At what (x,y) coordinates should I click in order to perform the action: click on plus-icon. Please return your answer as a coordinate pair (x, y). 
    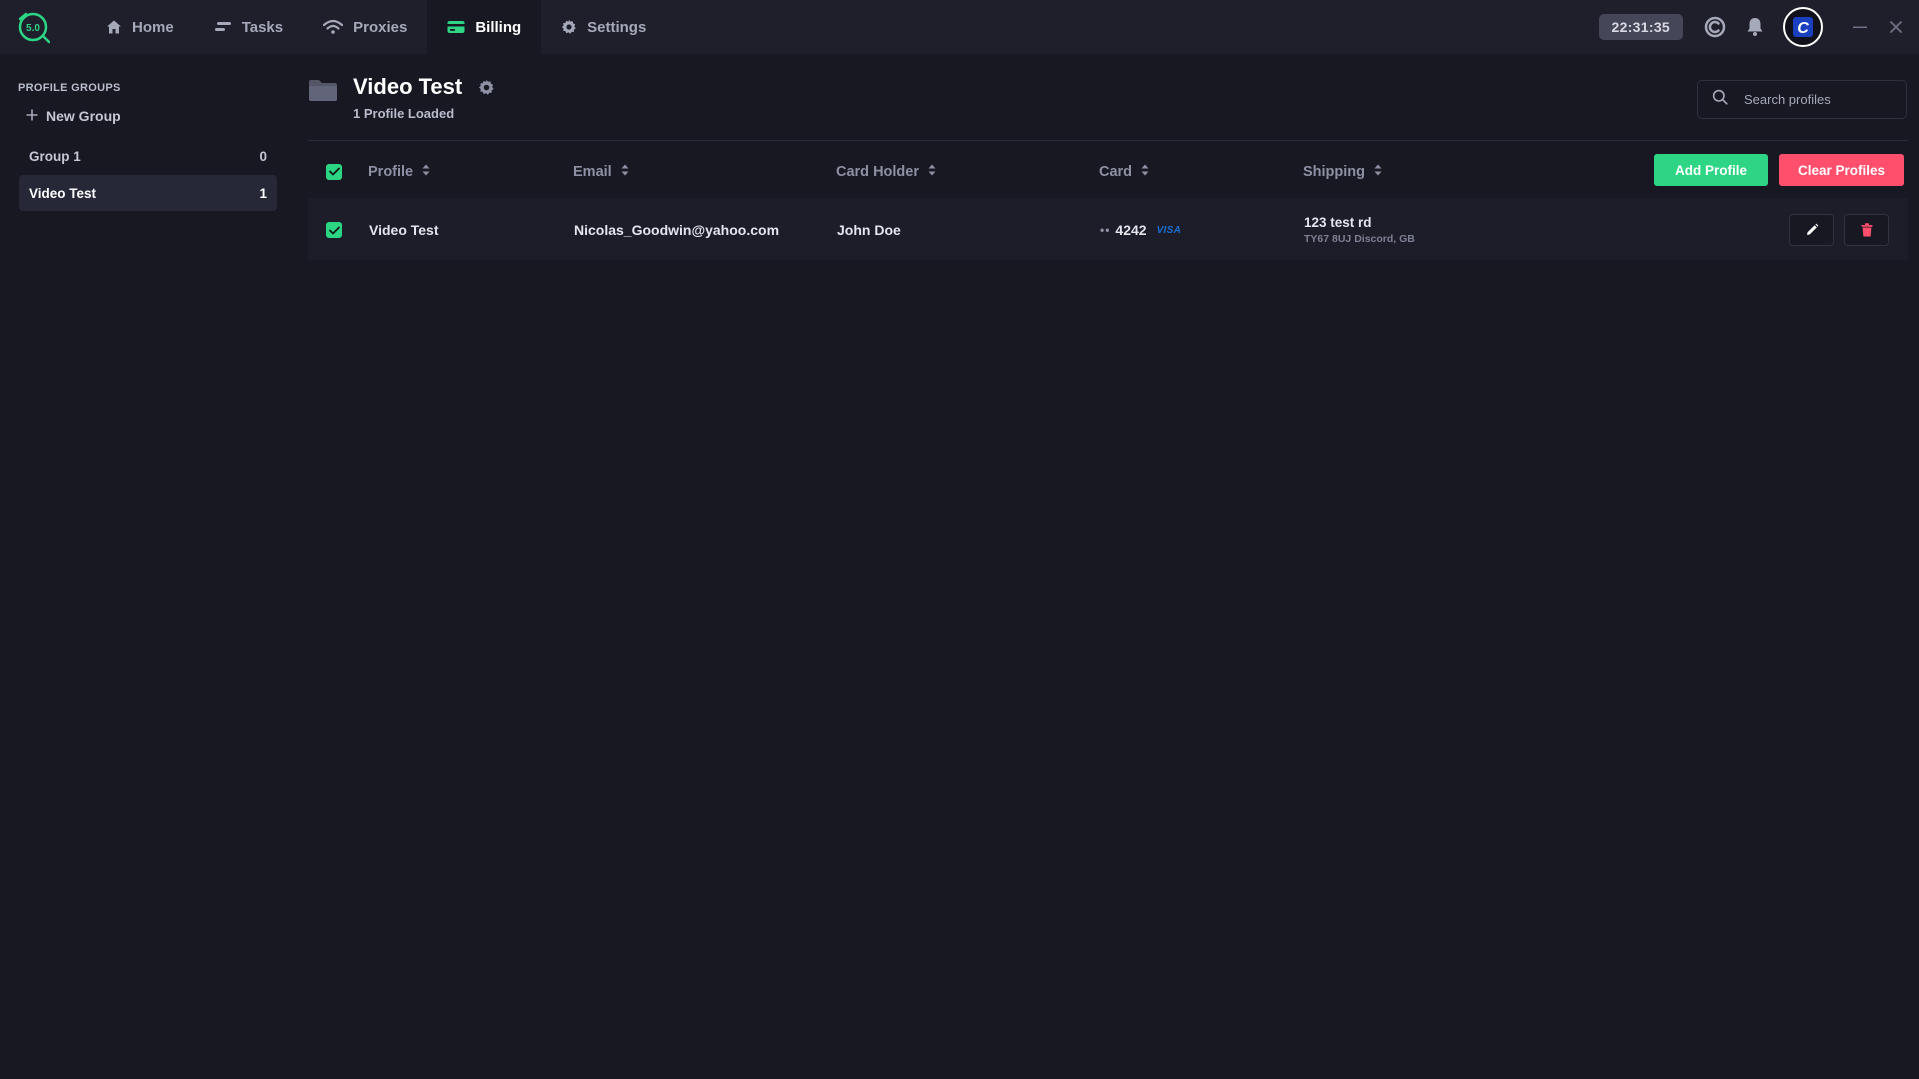
    Looking at the image, I should click on (32, 116).